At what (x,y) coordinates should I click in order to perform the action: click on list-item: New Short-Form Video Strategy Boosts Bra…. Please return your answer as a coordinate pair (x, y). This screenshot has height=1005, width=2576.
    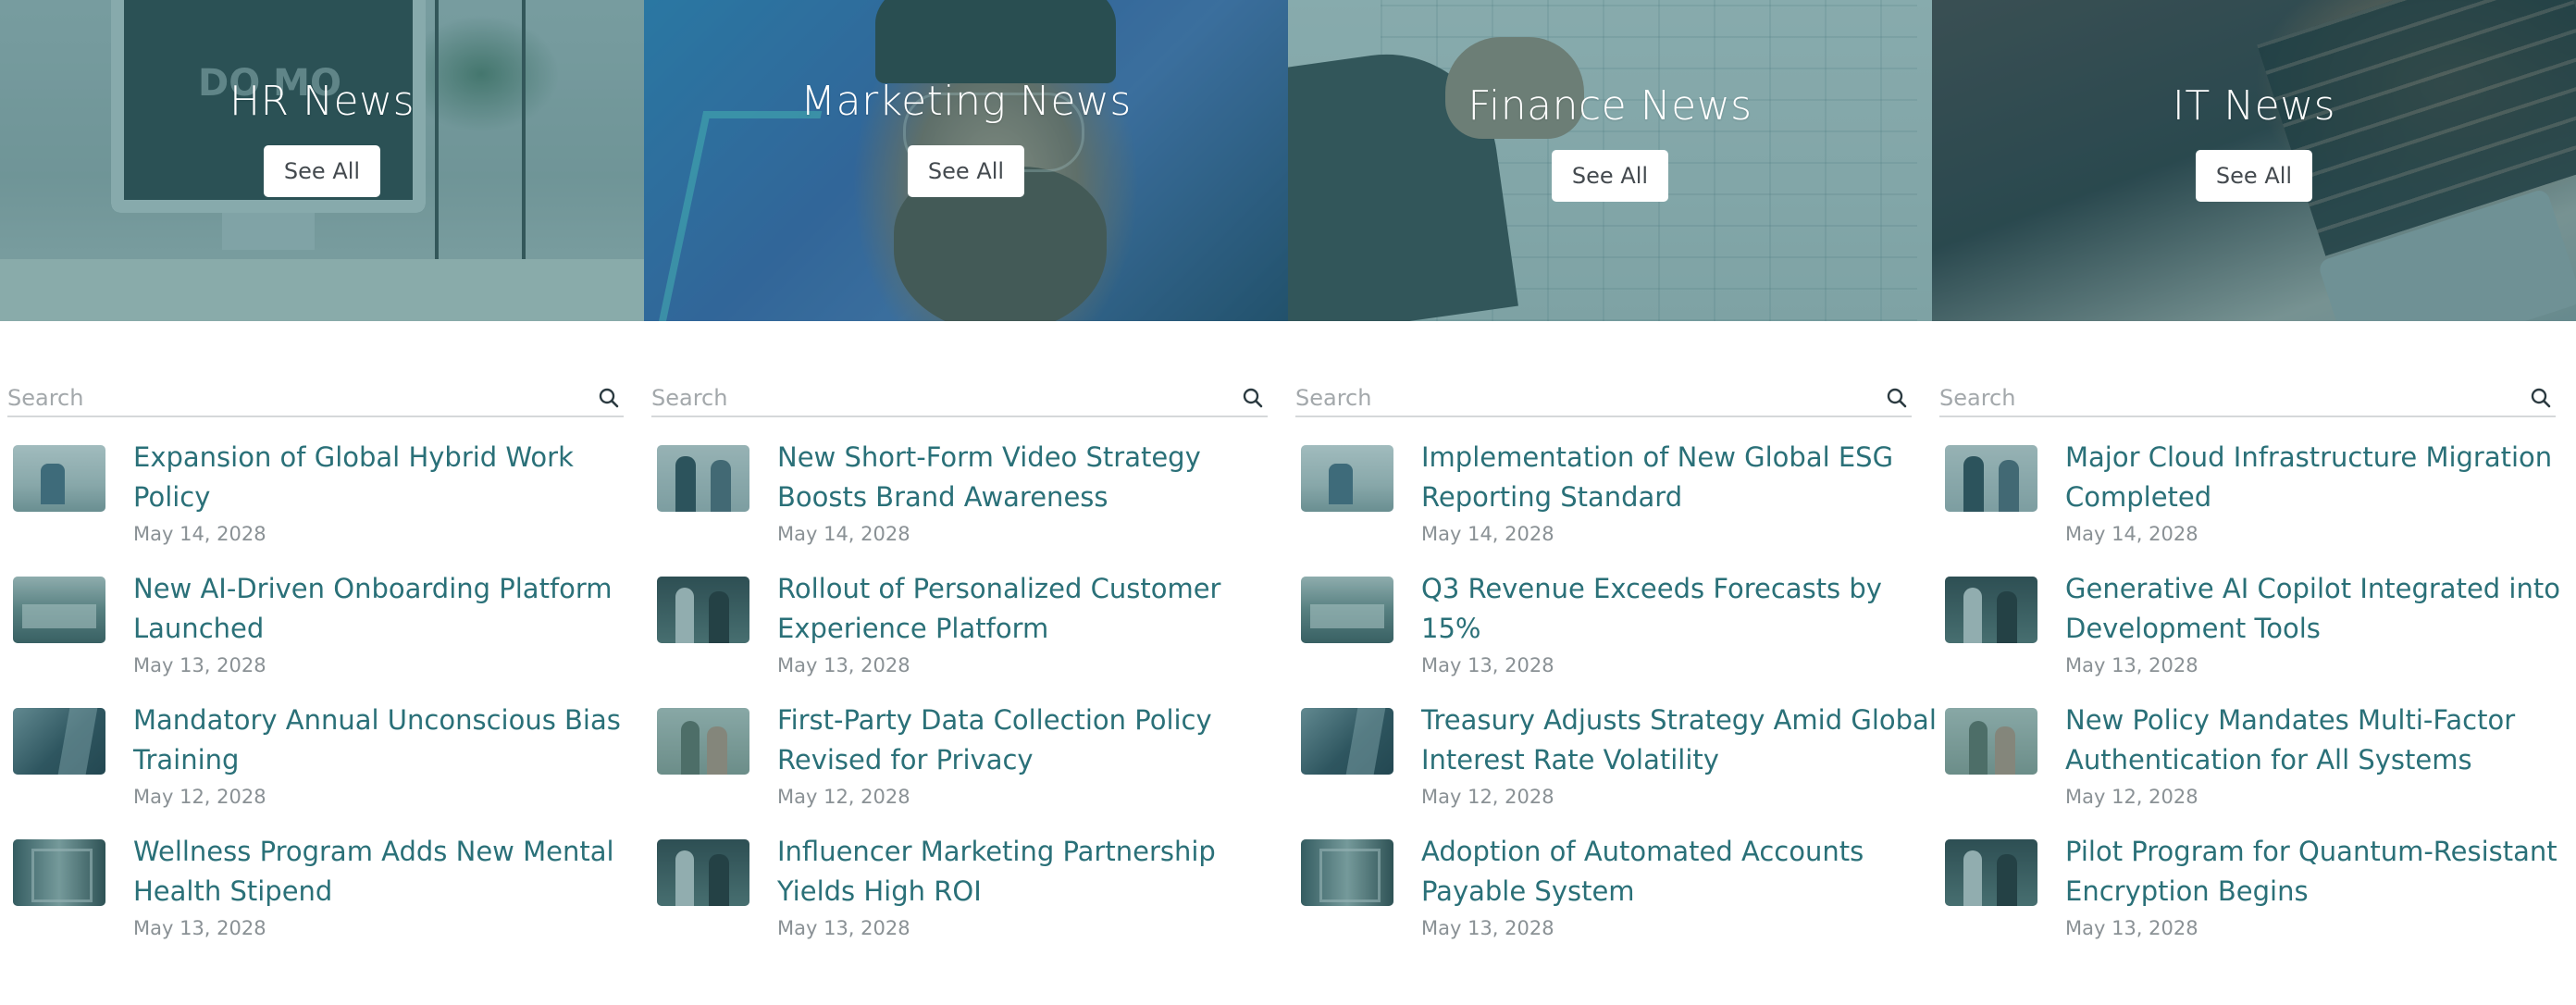
    Looking at the image, I should click on (966, 492).